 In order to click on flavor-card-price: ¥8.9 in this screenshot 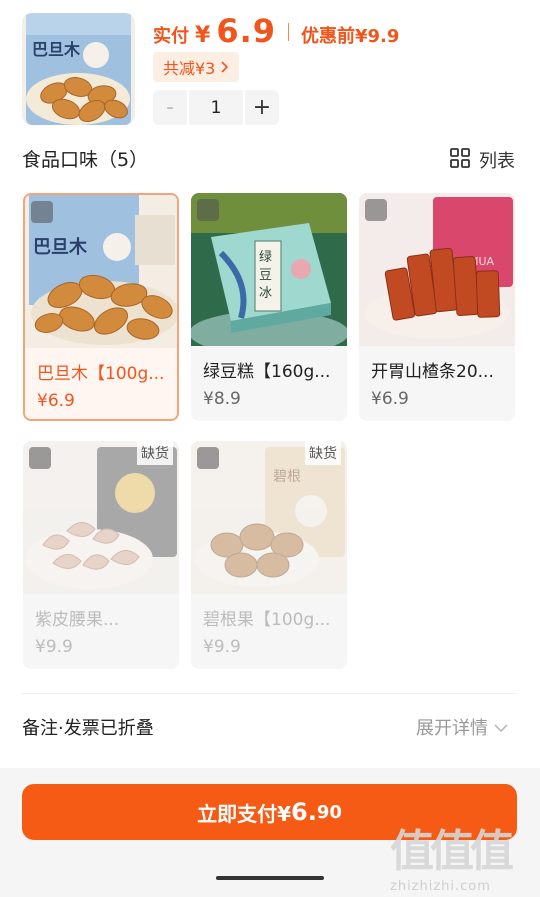, I will do `click(222, 399)`.